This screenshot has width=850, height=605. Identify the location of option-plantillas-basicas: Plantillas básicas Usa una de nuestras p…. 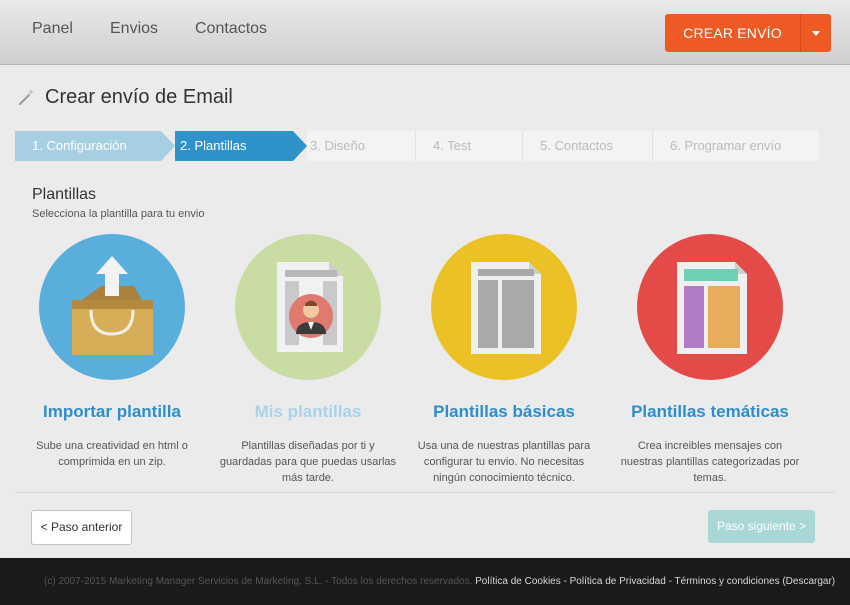
(504, 360).